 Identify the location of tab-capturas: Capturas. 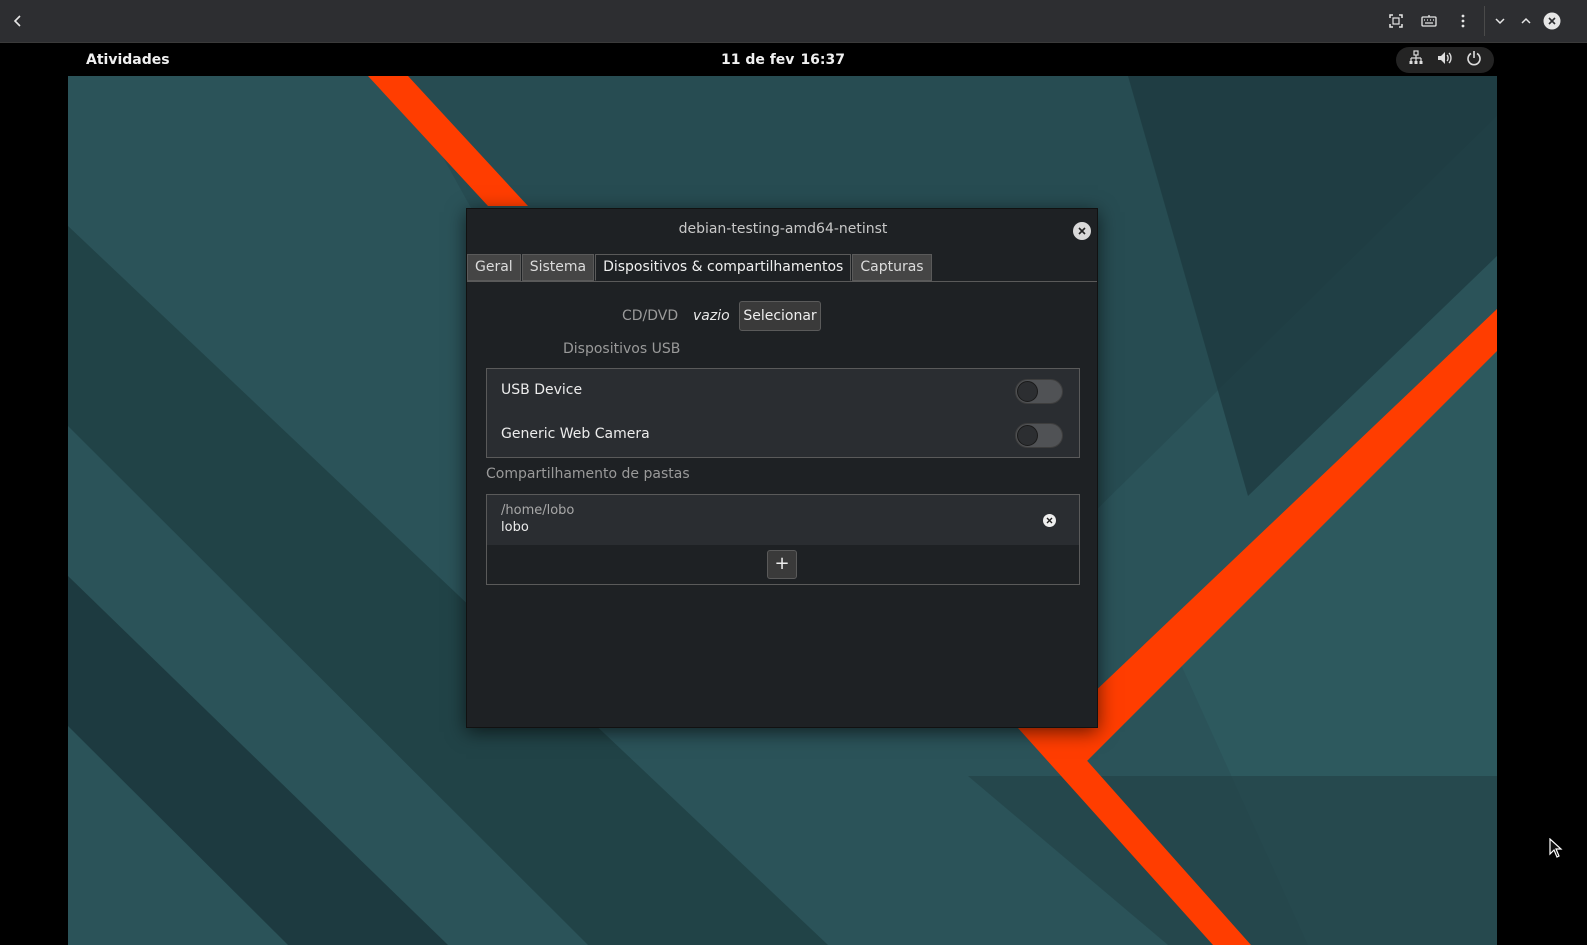
(892, 267).